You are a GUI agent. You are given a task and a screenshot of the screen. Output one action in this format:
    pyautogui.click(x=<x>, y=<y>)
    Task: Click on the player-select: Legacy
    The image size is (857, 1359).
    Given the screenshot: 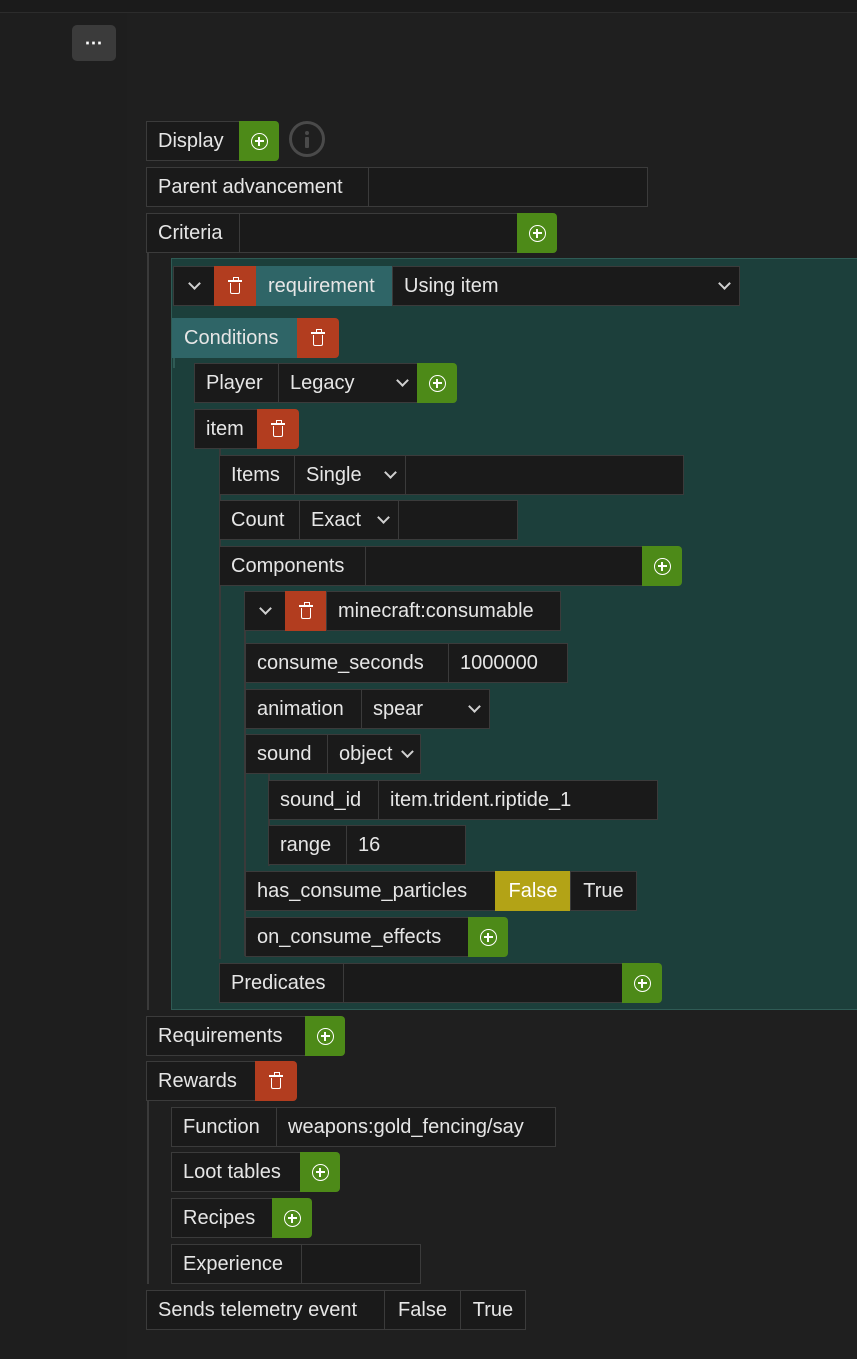 What is the action you would take?
    pyautogui.click(x=348, y=383)
    